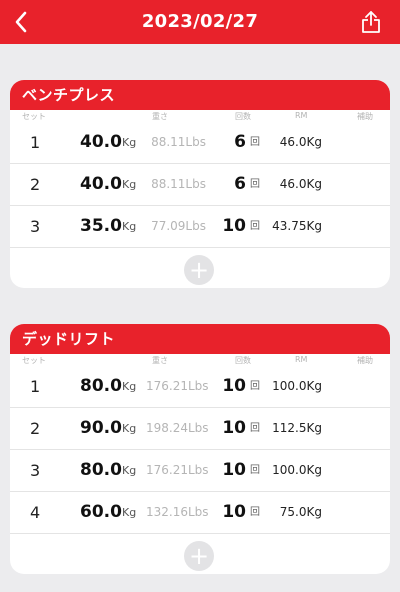 The image size is (400, 592). What do you see at coordinates (178, 226) in the screenshot?
I see `weight-lbs: 77.09Lbs` at bounding box center [178, 226].